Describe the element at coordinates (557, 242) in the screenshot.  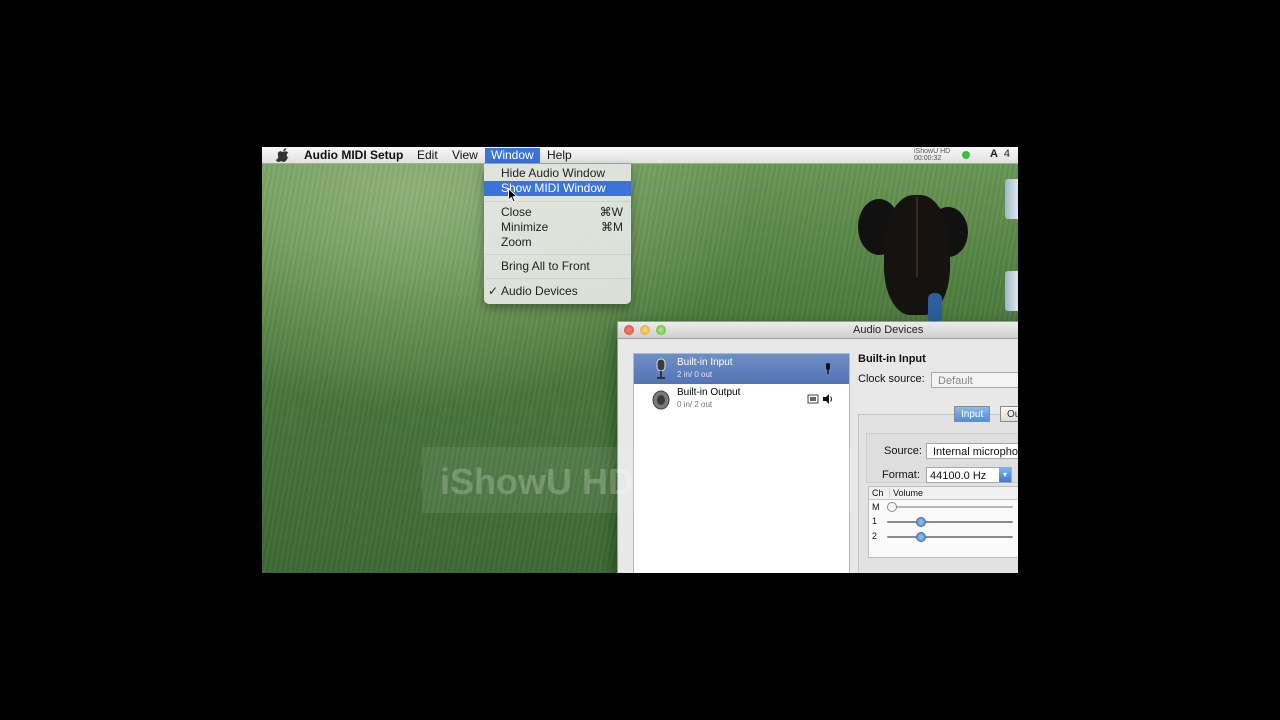
I see `menu-item-zoom: Zoom` at that location.